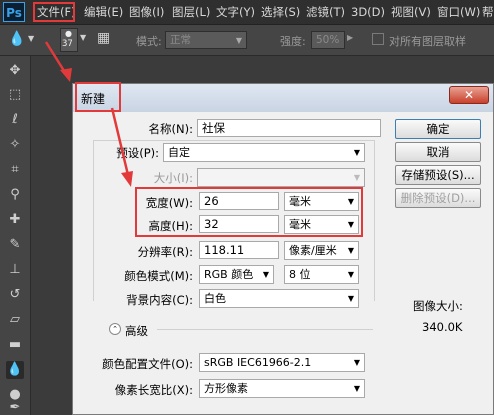  I want to click on arrow-title-to-dimensions, so click(120, 141).